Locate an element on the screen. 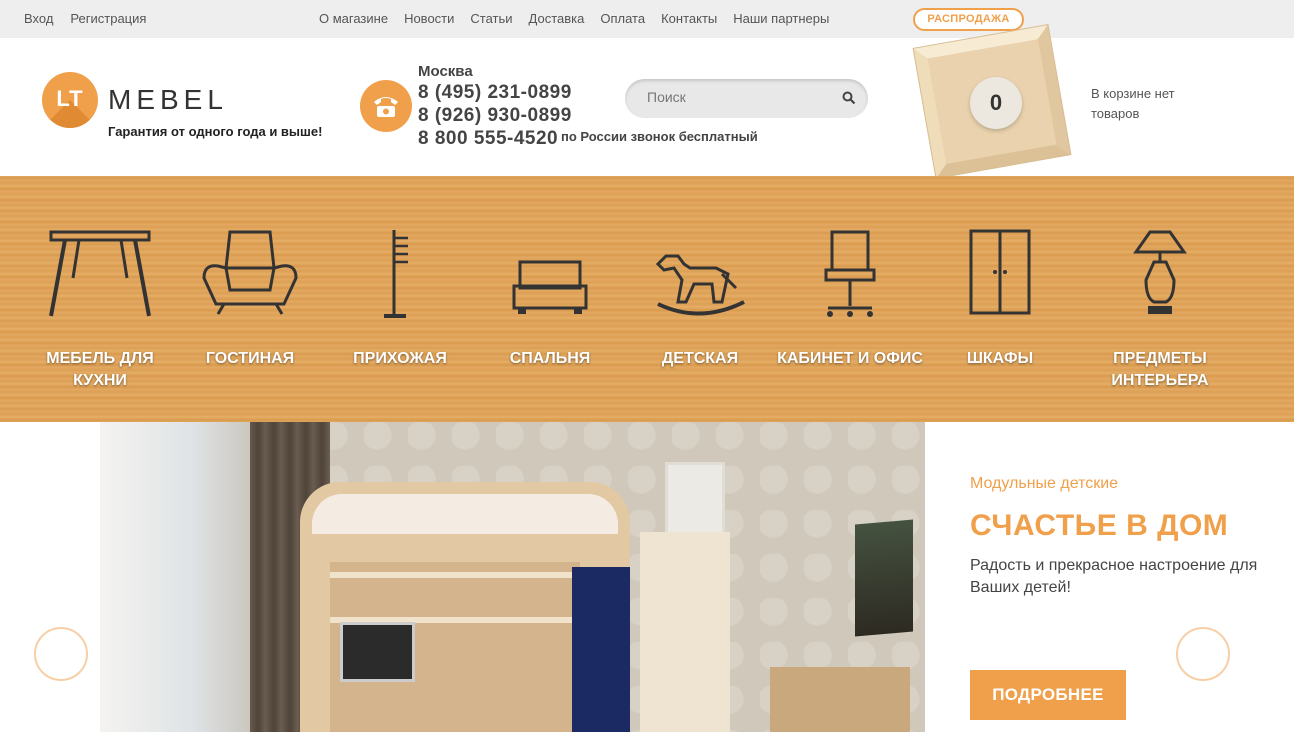  menu-articles: Статьи is located at coordinates (491, 18).